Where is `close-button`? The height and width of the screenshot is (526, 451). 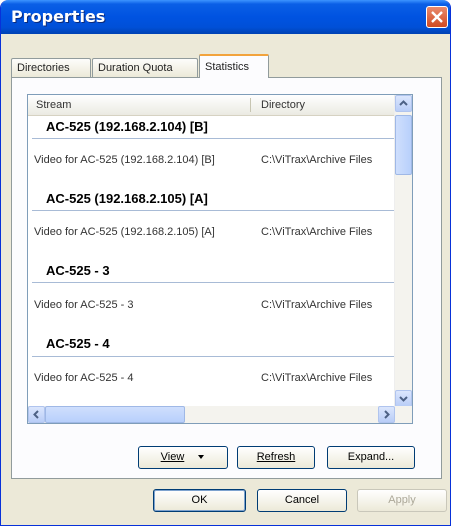
close-button is located at coordinates (437, 17).